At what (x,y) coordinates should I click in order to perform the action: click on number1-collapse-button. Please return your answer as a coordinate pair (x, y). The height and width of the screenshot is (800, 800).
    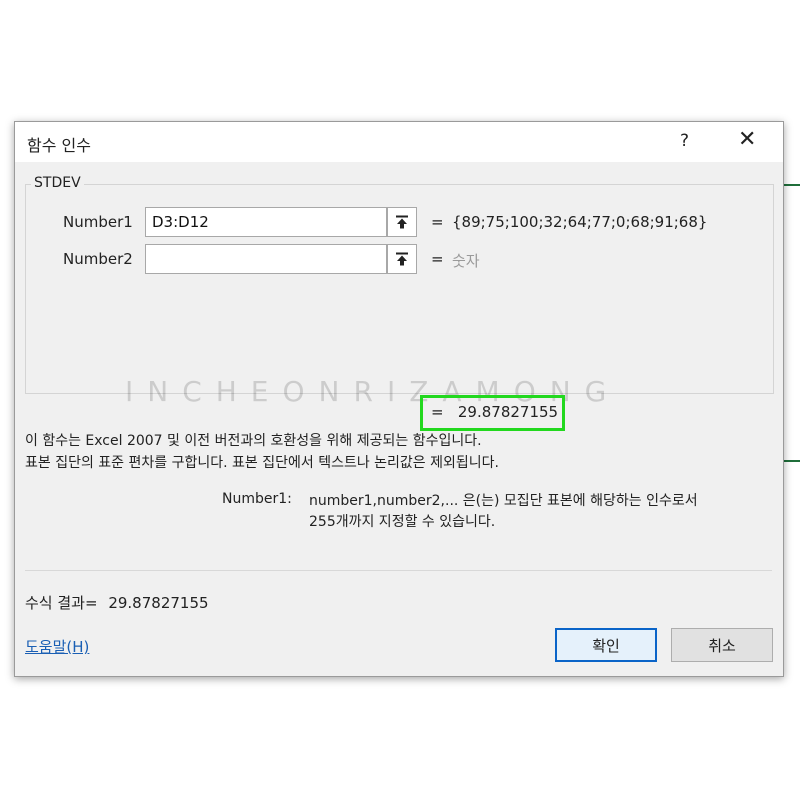
    Looking at the image, I should click on (402, 222).